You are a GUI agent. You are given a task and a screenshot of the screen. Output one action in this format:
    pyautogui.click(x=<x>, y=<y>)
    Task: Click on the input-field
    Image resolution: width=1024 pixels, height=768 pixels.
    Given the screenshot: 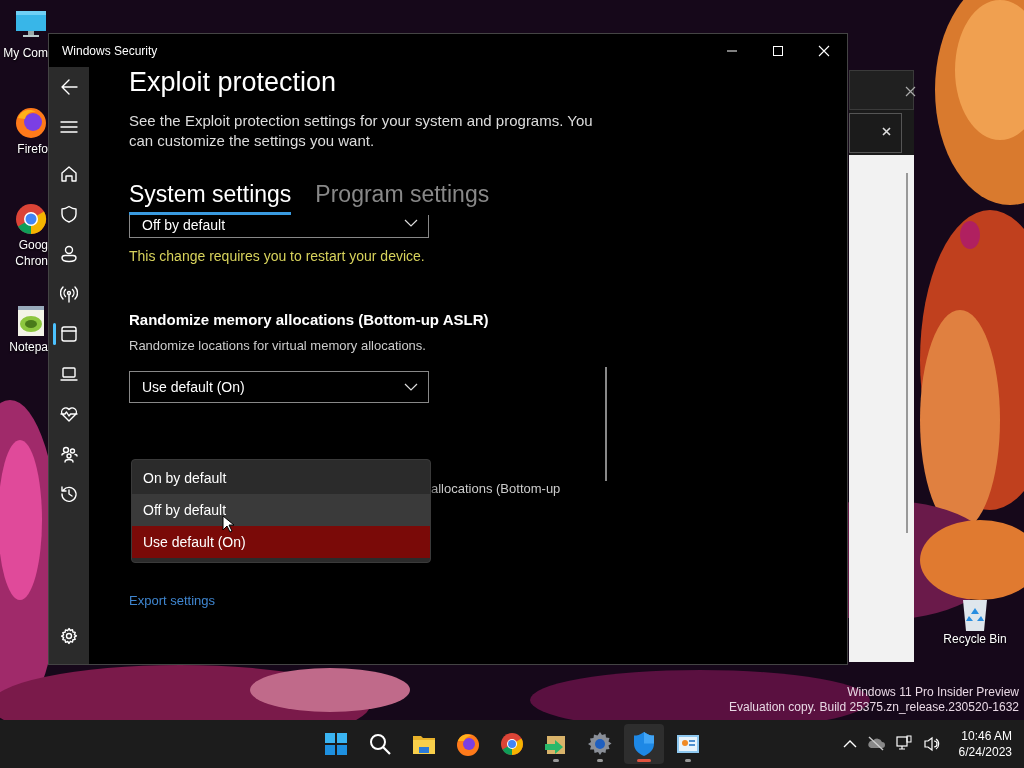 What is the action you would take?
    pyautogui.click(x=875, y=133)
    